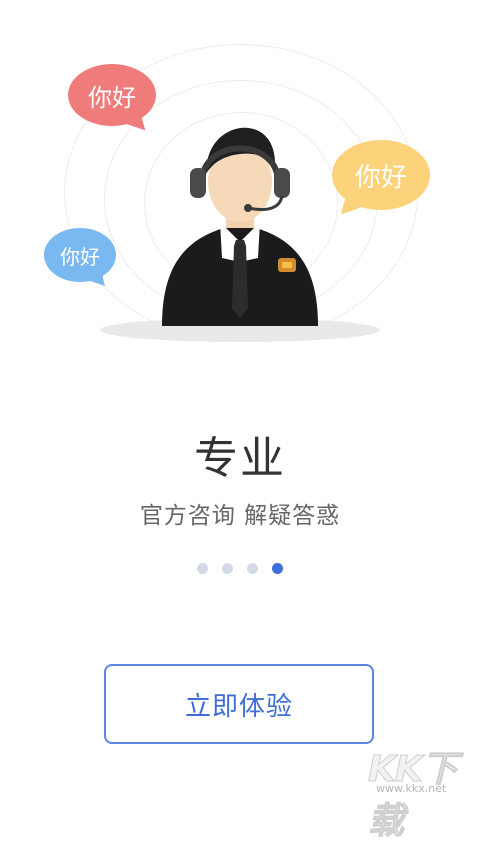 This screenshot has height=844, width=480. Describe the element at coordinates (198, 183) in the screenshot. I see `agent-headset-left` at that location.